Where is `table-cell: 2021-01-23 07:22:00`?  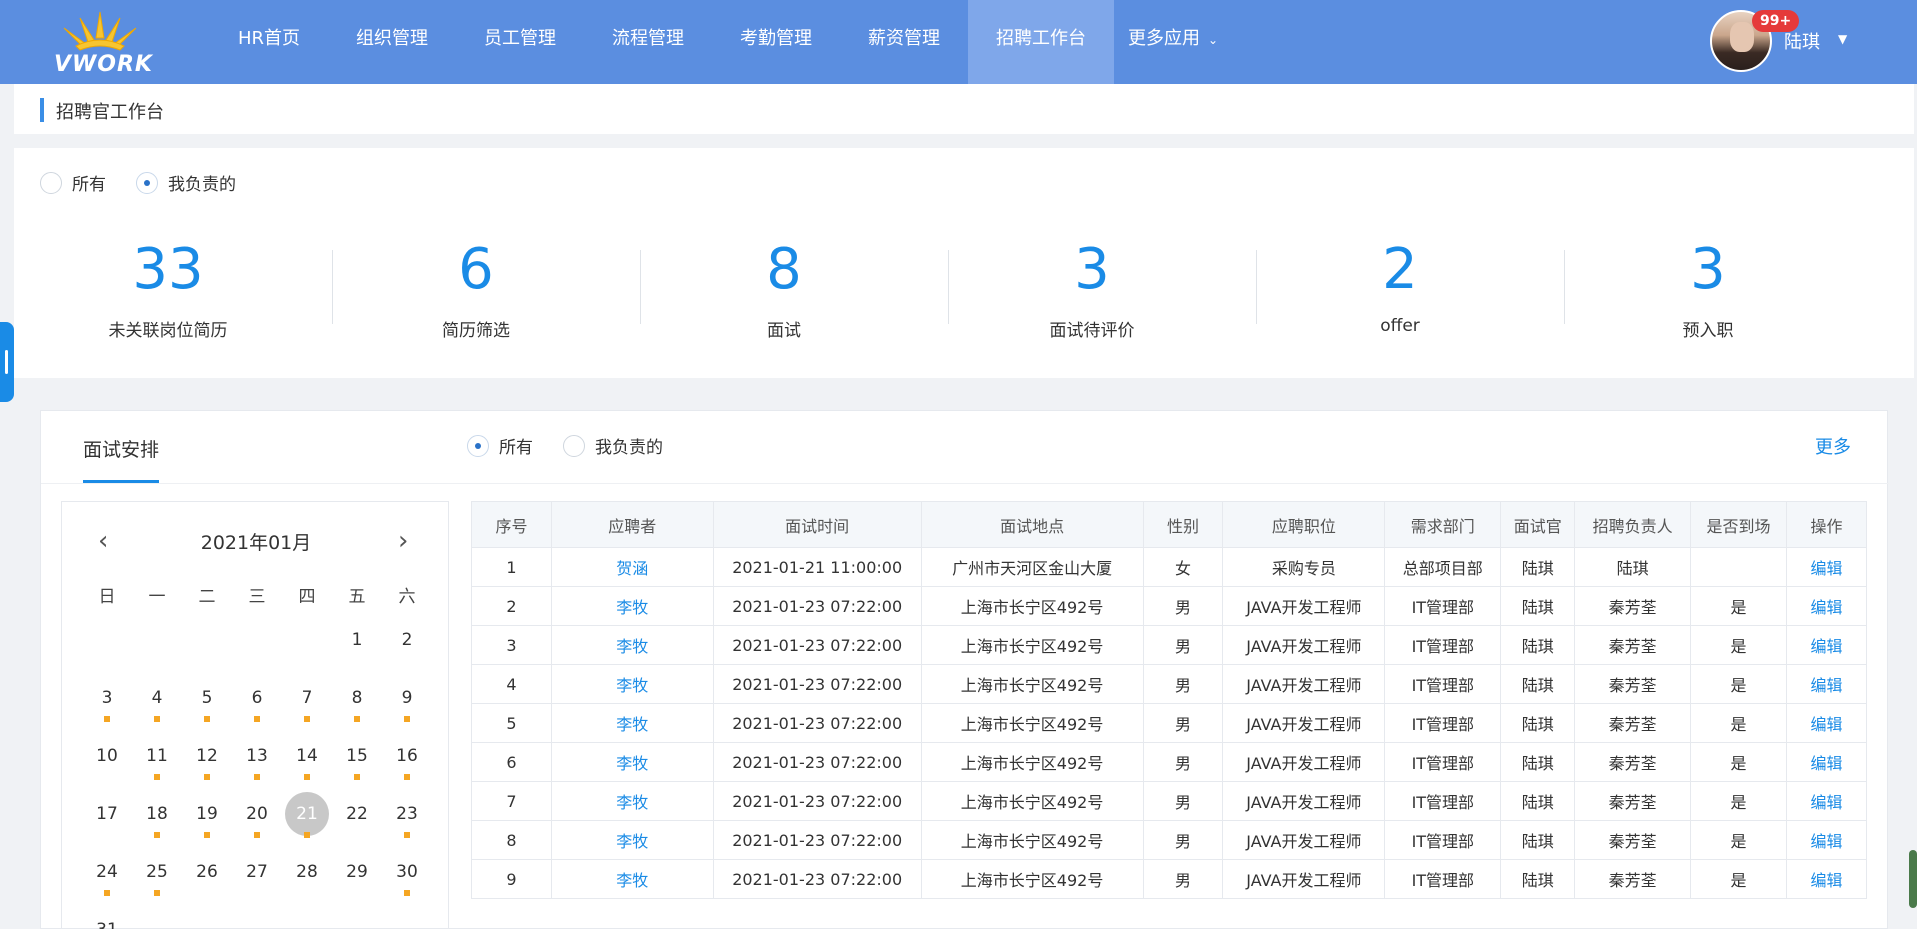 table-cell: 2021-01-23 07:22:00 is located at coordinates (817, 840).